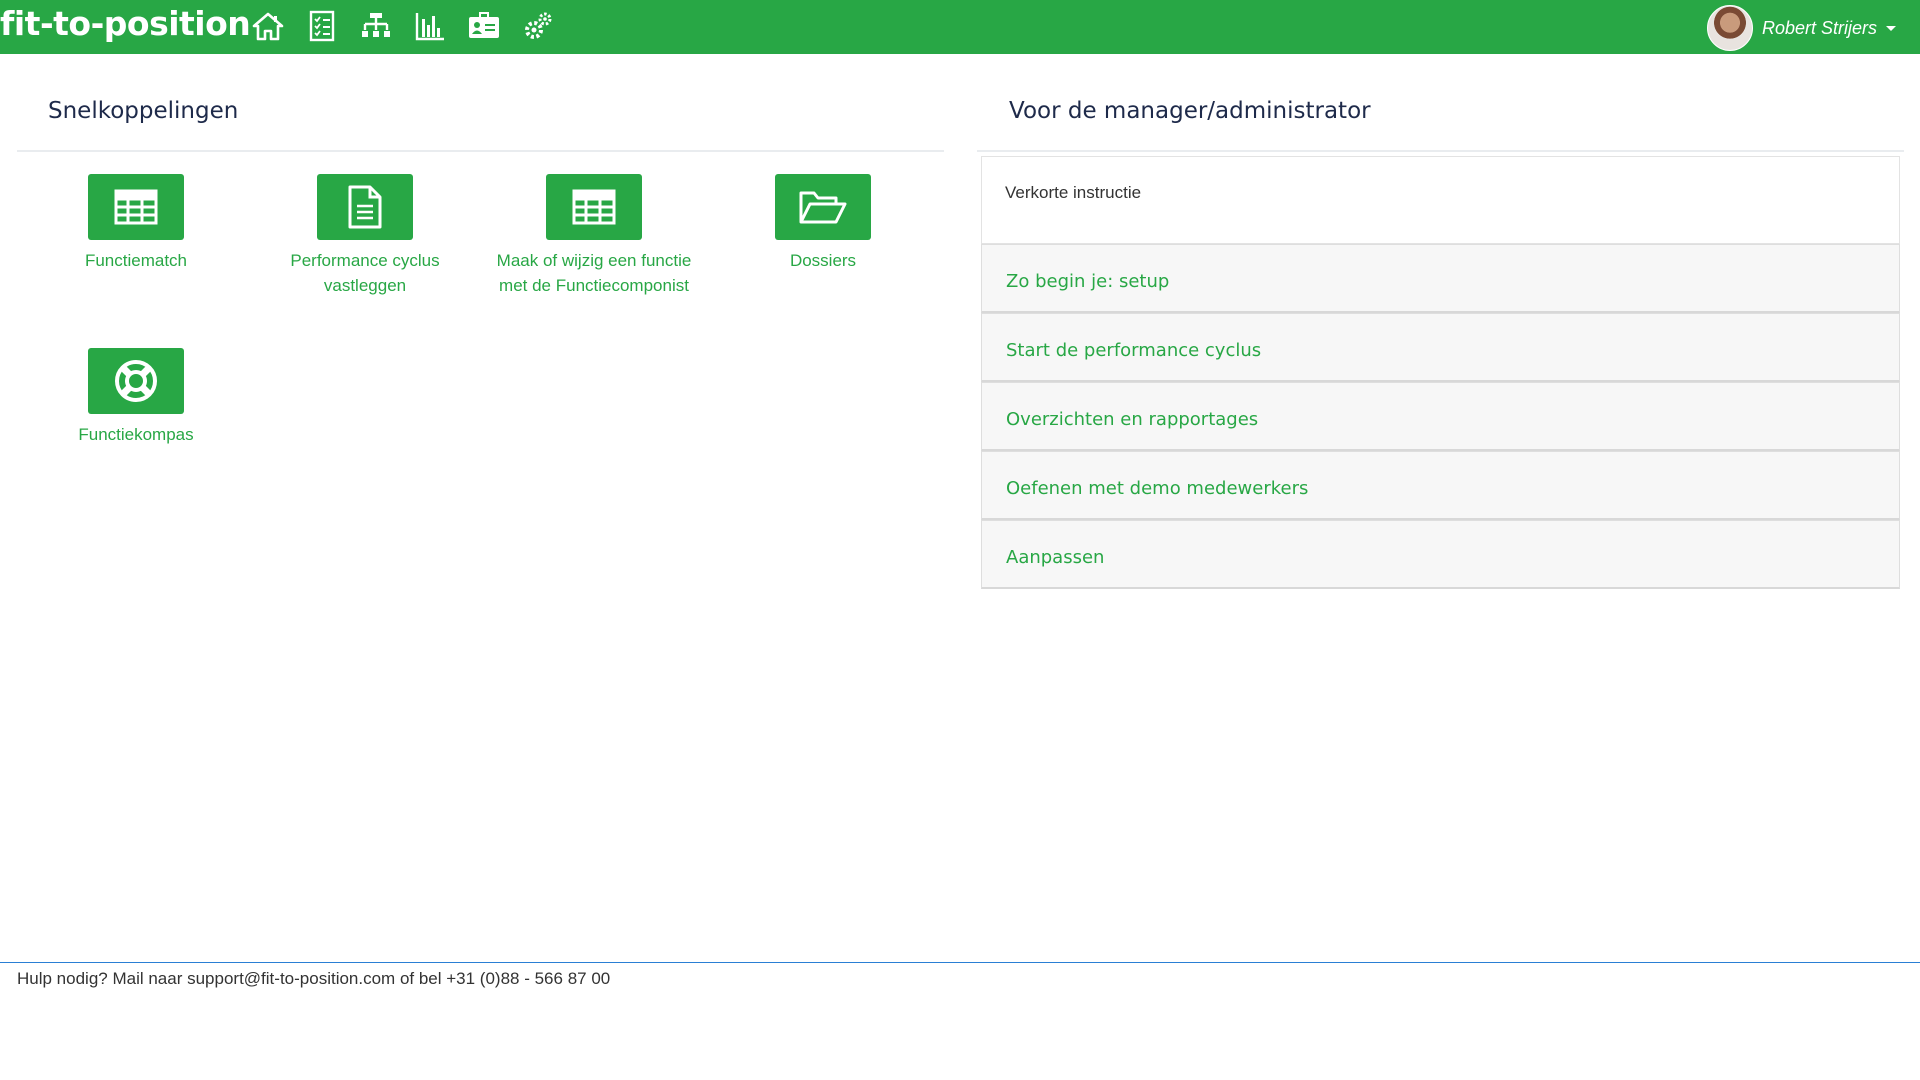 This screenshot has height=1080, width=1920. Describe the element at coordinates (322, 26) in the screenshot. I see `checklist-icon` at that location.